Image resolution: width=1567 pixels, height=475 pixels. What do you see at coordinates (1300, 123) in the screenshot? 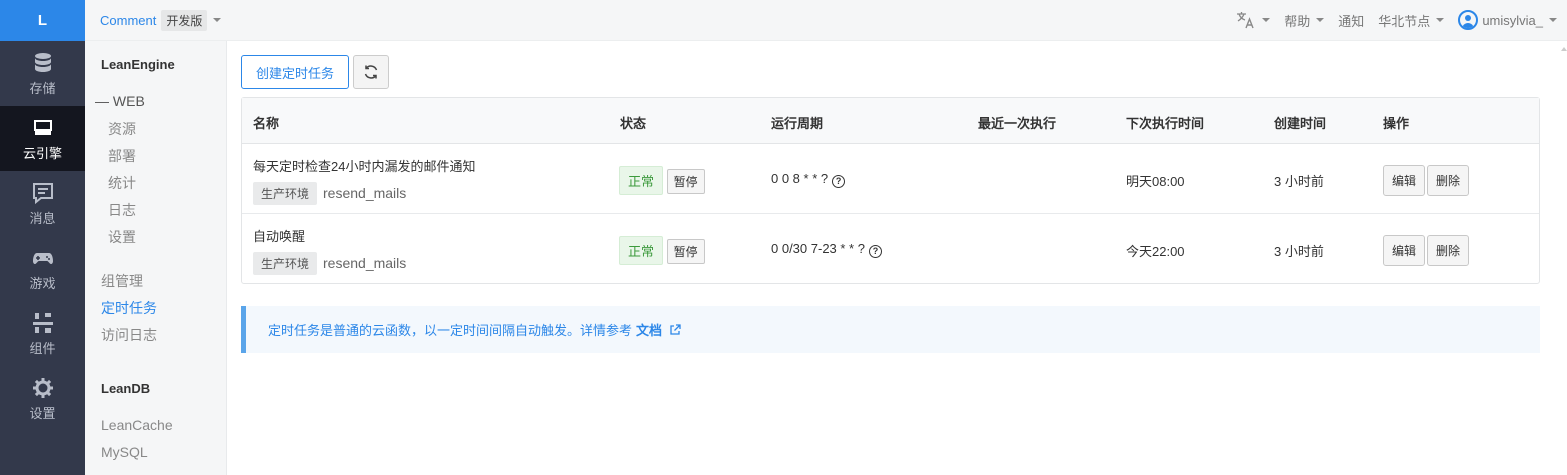
I see `col-created: 创建时间` at bounding box center [1300, 123].